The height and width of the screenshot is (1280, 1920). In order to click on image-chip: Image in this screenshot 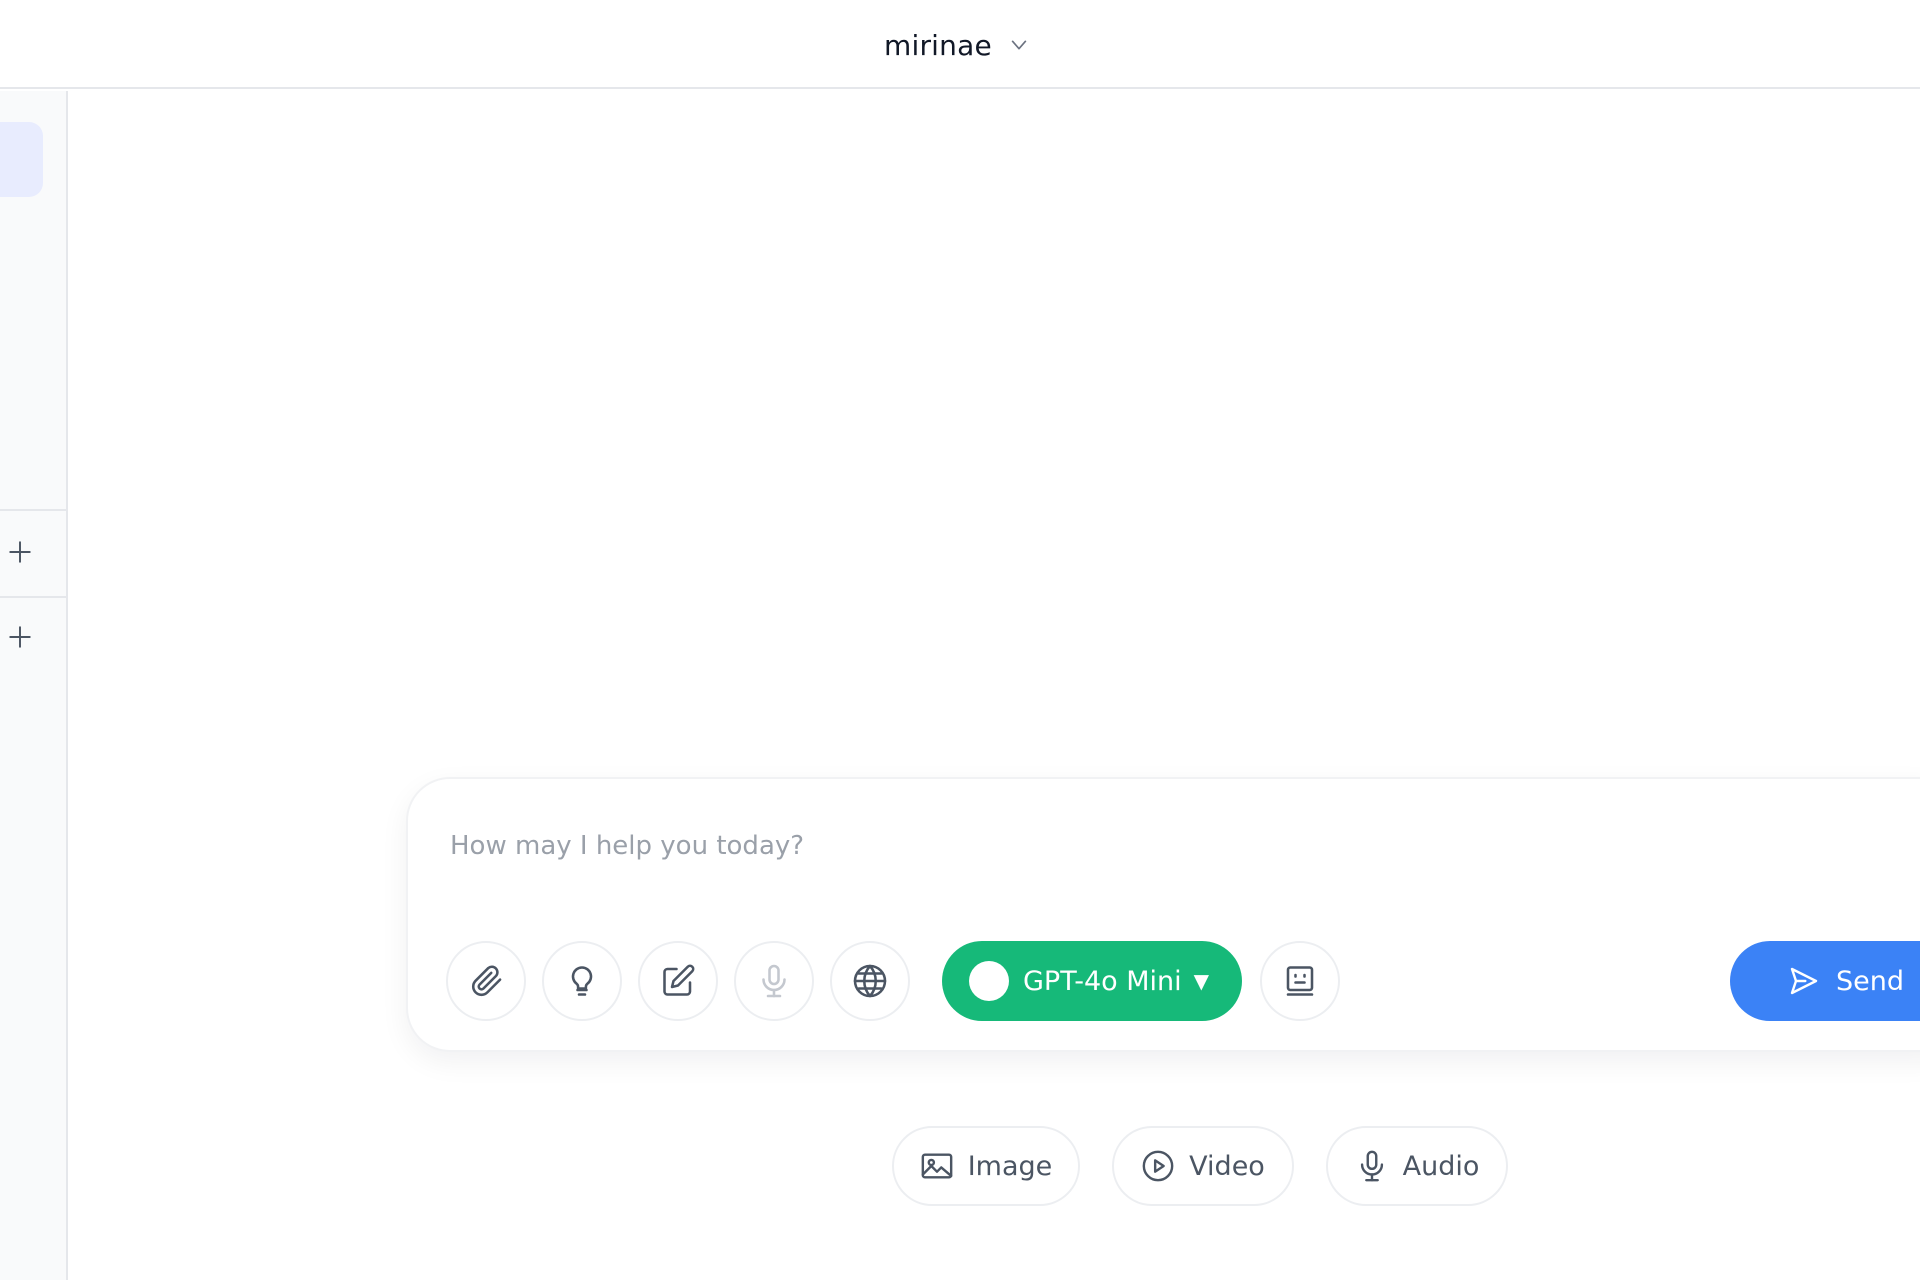, I will do `click(986, 1166)`.